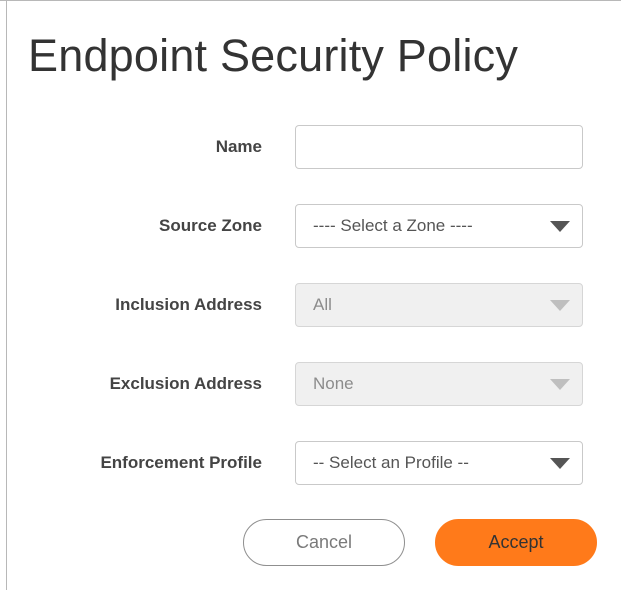 The image size is (621, 590). What do you see at coordinates (439, 384) in the screenshot?
I see `exclusion-address-select: None` at bounding box center [439, 384].